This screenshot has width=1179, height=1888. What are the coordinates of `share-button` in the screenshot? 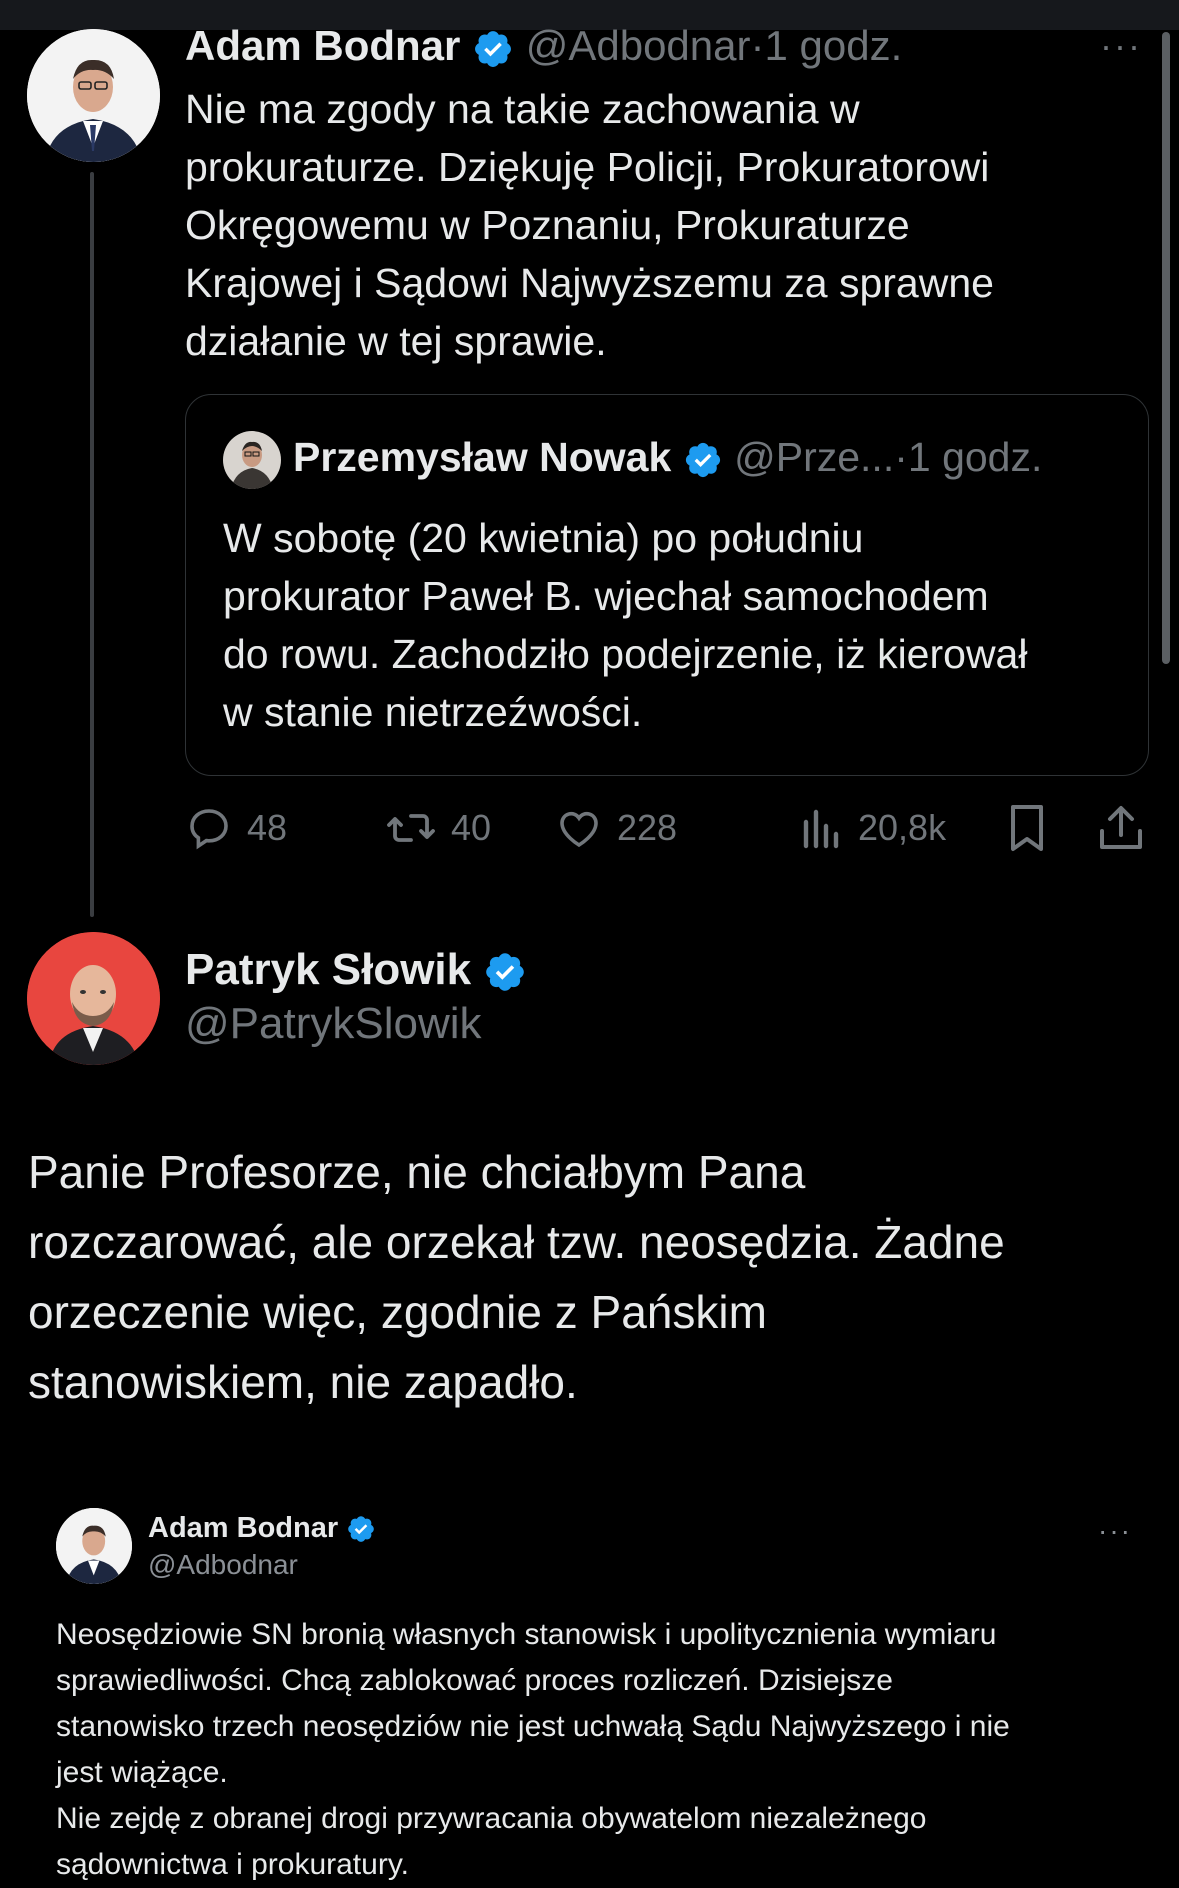 It's located at (1128, 828).